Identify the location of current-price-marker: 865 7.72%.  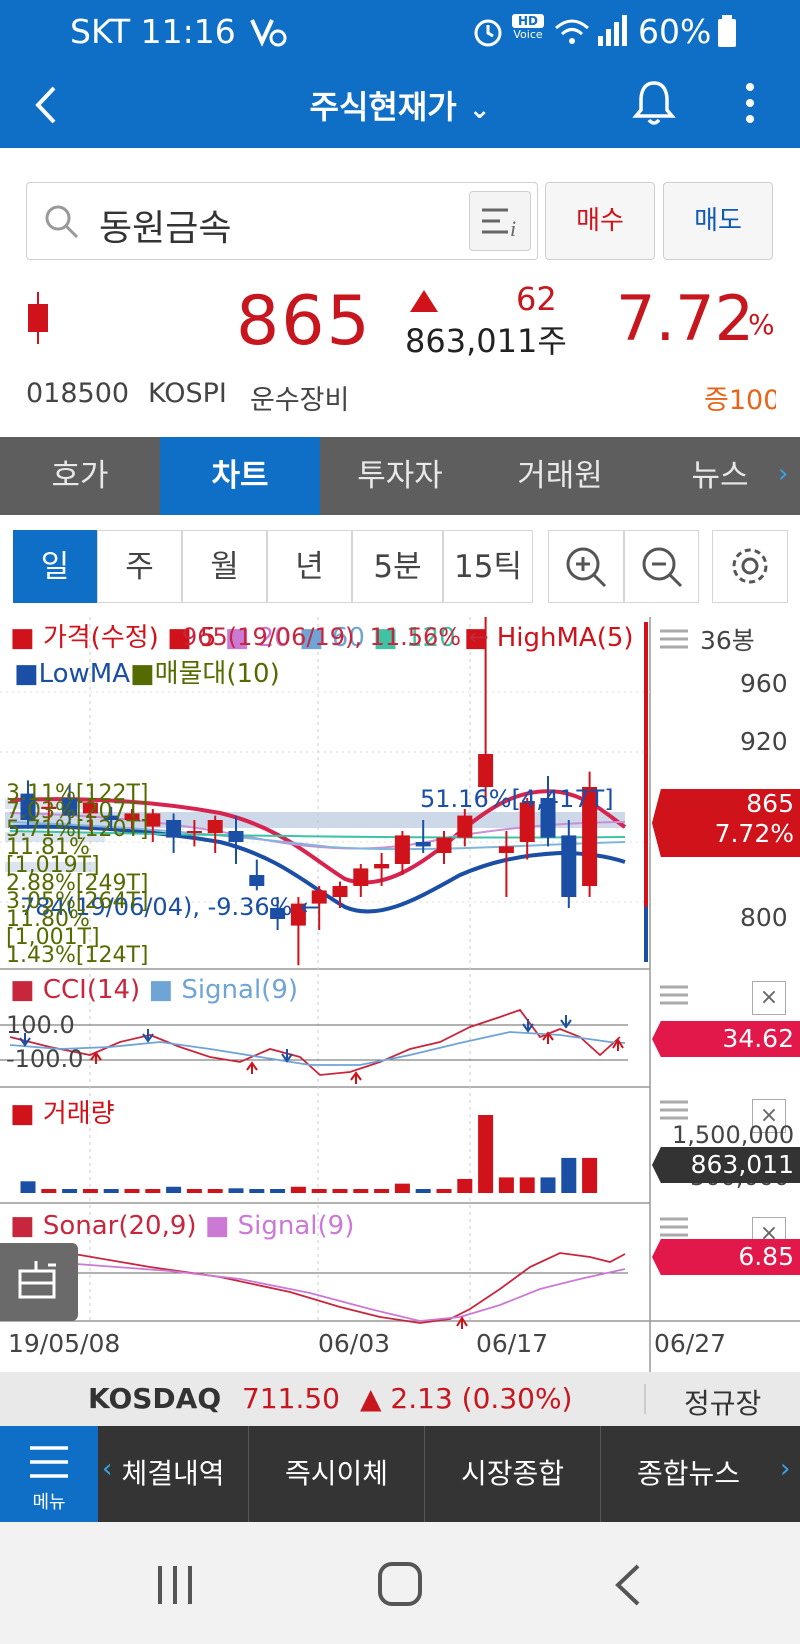
(726, 823).